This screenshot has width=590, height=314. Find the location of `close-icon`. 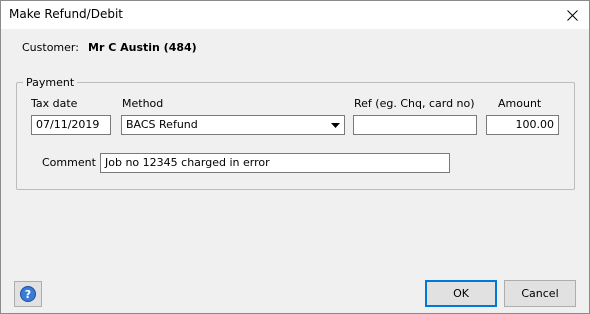

close-icon is located at coordinates (572, 15).